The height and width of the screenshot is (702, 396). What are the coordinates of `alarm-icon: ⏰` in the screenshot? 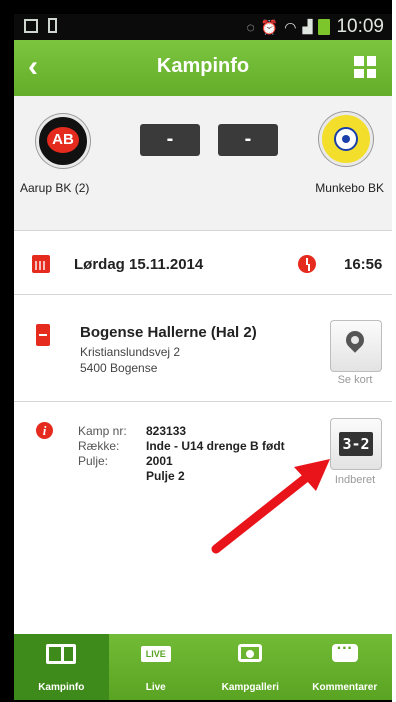 It's located at (269, 26).